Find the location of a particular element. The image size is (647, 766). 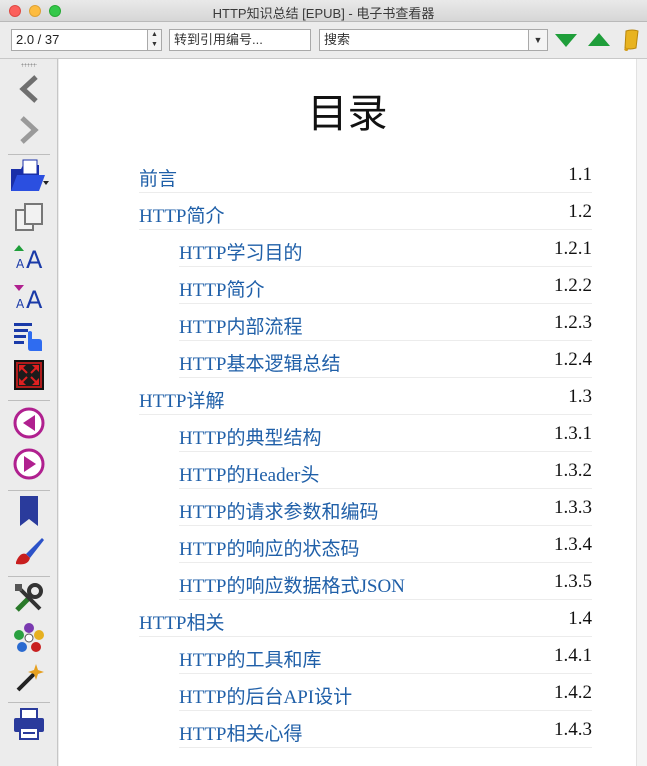

toc-entry: HTTP的典型结构 1.3.1 is located at coordinates (385, 435).